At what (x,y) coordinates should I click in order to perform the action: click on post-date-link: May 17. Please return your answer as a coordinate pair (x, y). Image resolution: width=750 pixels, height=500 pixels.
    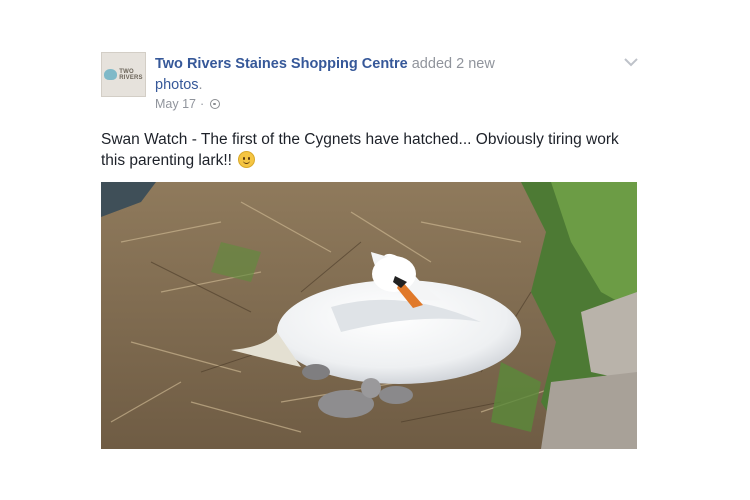
    Looking at the image, I should click on (175, 104).